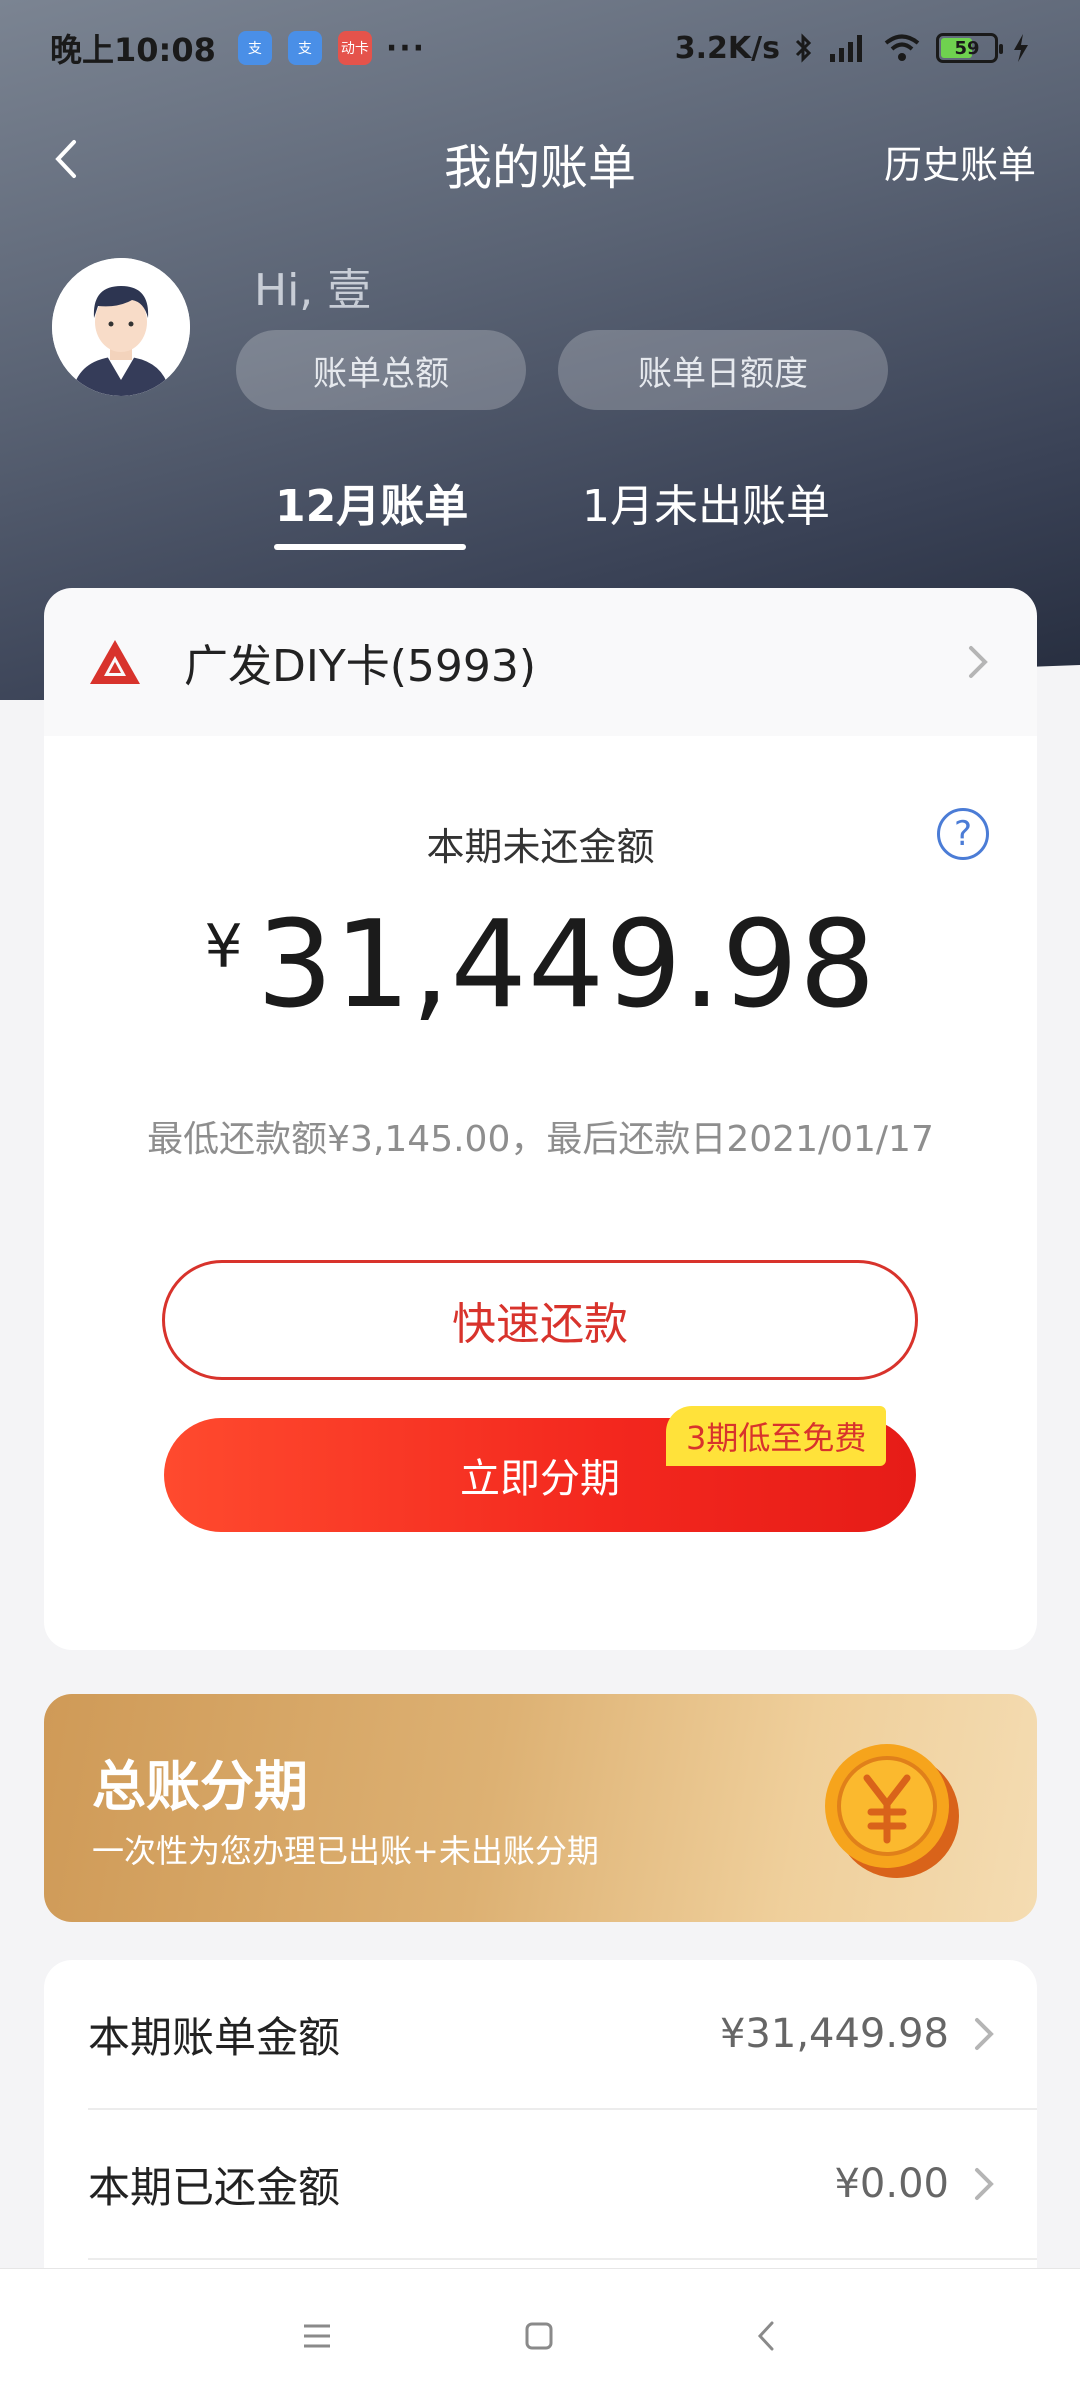  What do you see at coordinates (902, 47) in the screenshot?
I see `wifi-icon` at bounding box center [902, 47].